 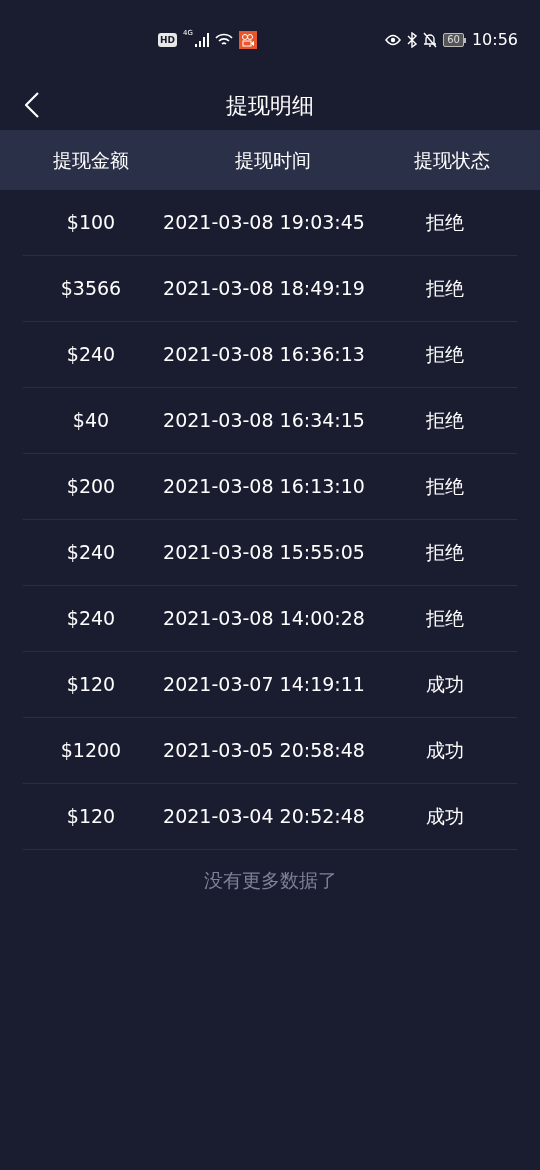 What do you see at coordinates (223, 40) in the screenshot?
I see `wifi-icon` at bounding box center [223, 40].